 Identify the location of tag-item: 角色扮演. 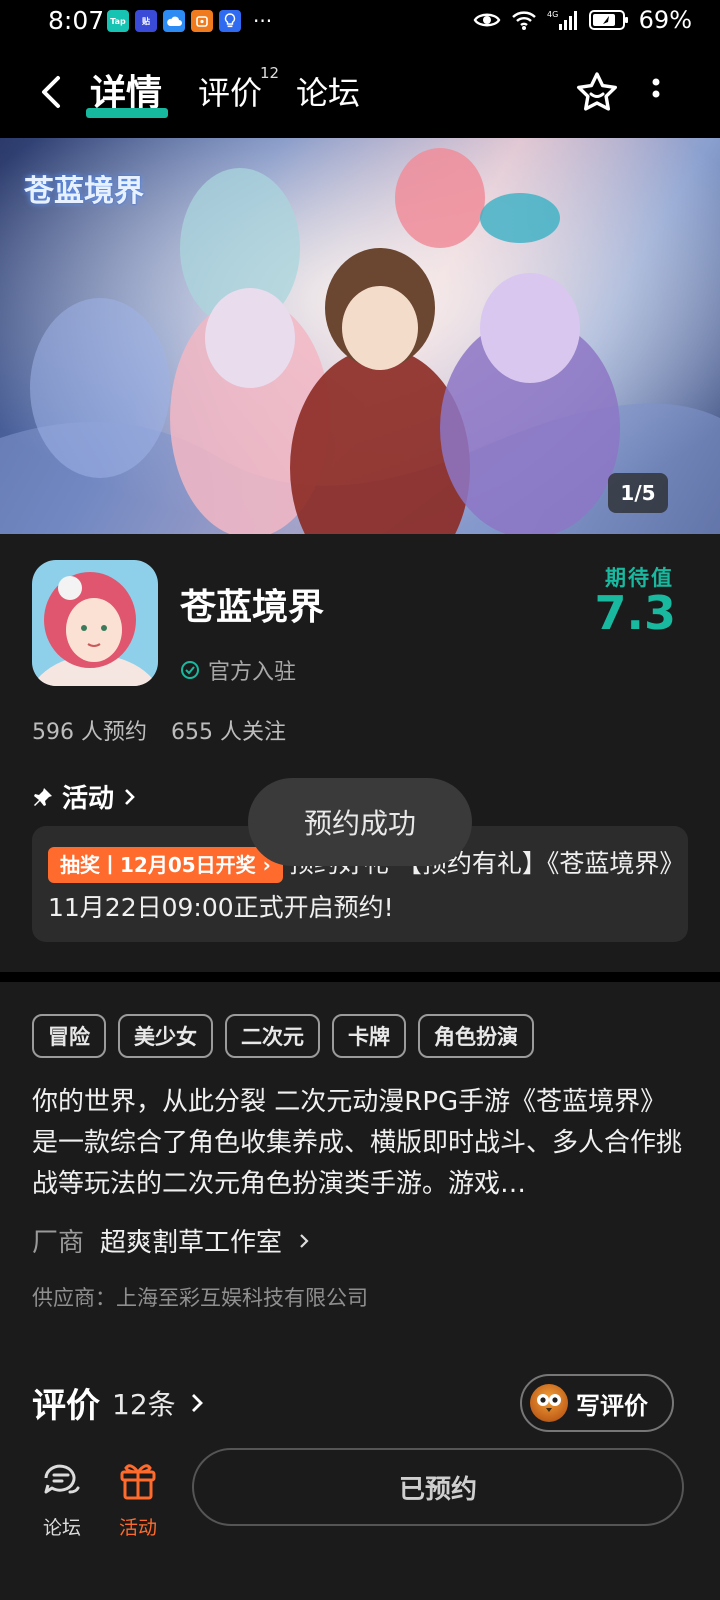
(476, 1036).